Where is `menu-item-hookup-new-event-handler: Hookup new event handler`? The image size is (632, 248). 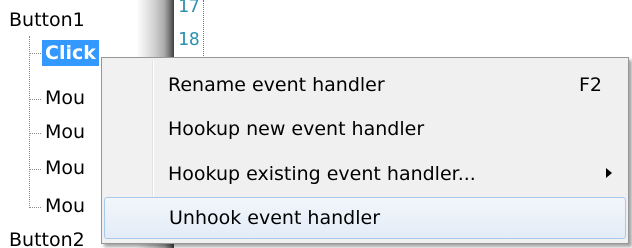
menu-item-hookup-new-event-handler: Hookup new event handler is located at coordinates (365, 129).